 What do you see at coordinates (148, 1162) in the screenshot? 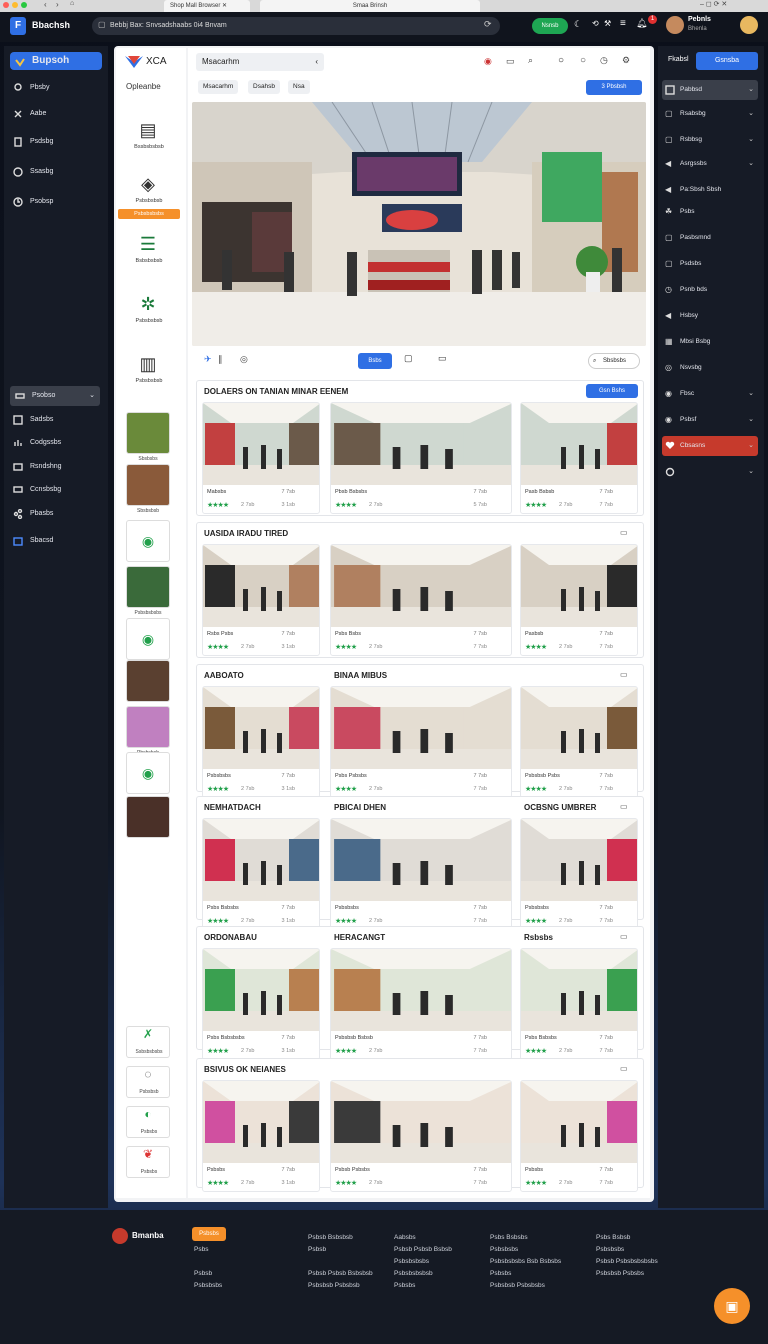
I see `bottom-category-icon: ❦ Psbsbs` at bounding box center [148, 1162].